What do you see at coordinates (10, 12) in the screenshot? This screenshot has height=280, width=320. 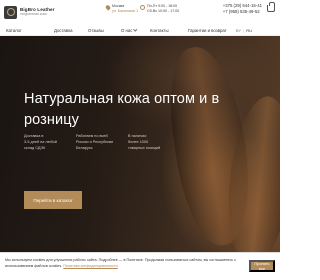 I see `logo-icon` at bounding box center [10, 12].